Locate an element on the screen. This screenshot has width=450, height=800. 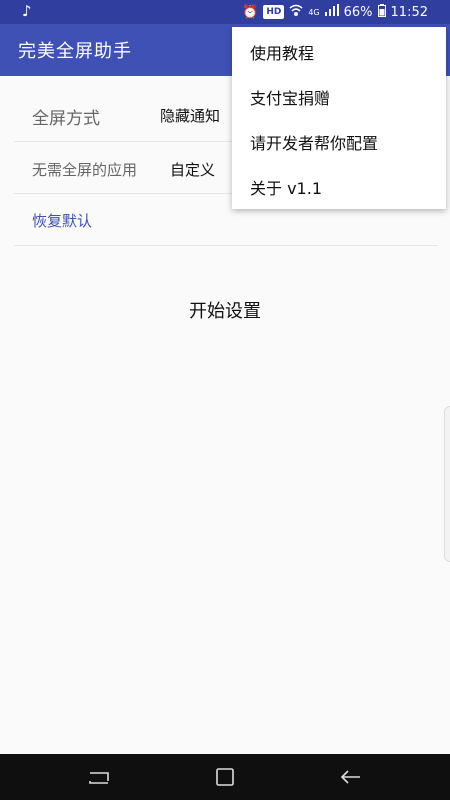
menu-item-tutorial: 使用教程 is located at coordinates (339, 51).